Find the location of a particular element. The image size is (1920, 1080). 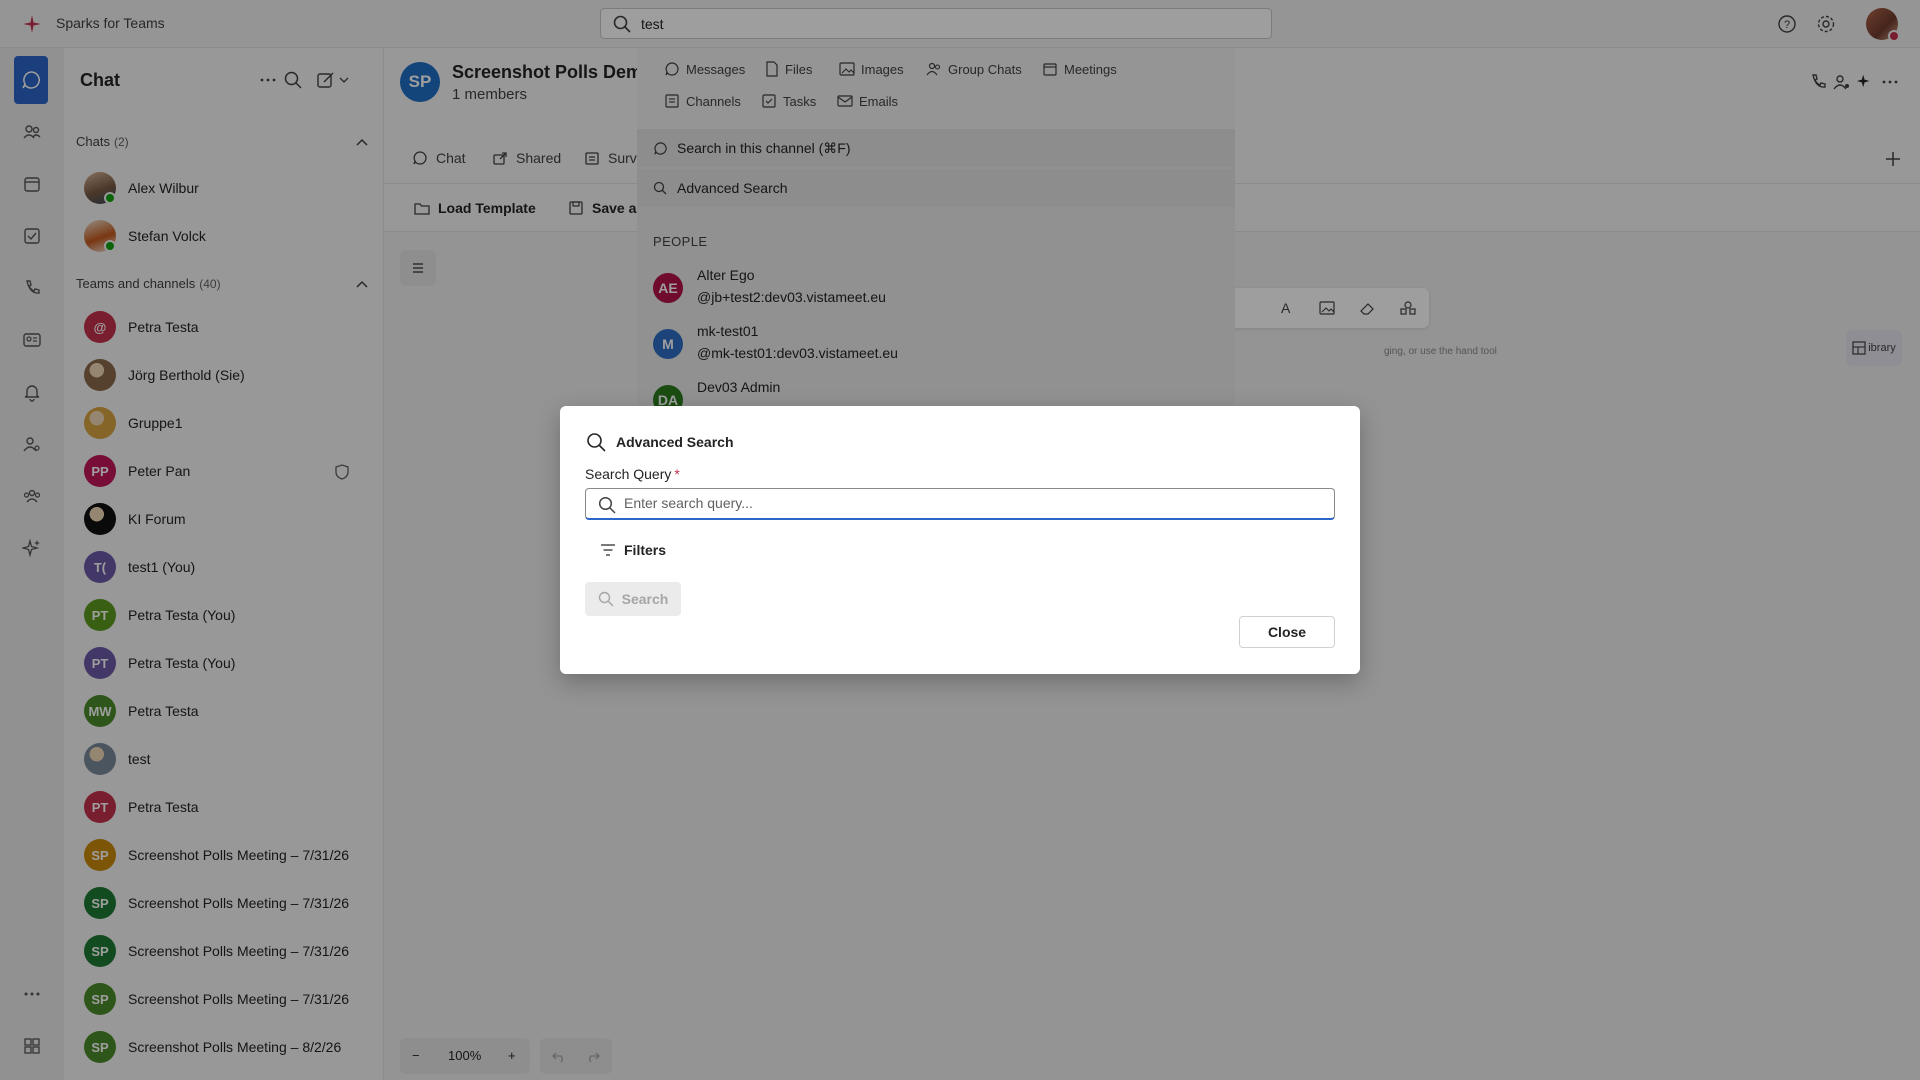

filters-label: Filters is located at coordinates (645, 550).